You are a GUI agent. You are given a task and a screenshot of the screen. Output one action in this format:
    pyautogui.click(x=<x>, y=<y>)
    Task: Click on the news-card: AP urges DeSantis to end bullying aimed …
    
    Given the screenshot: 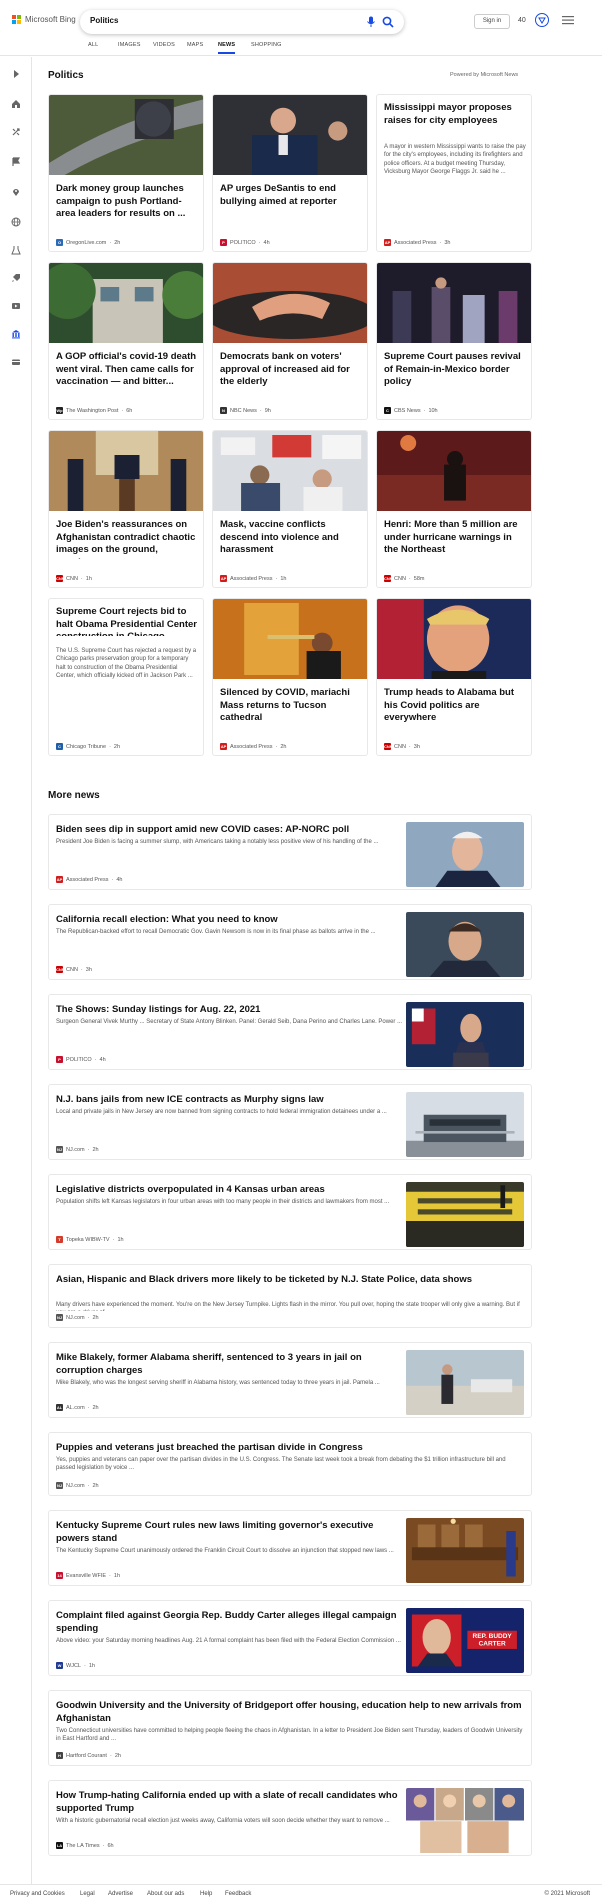 What is the action you would take?
    pyautogui.click(x=290, y=173)
    